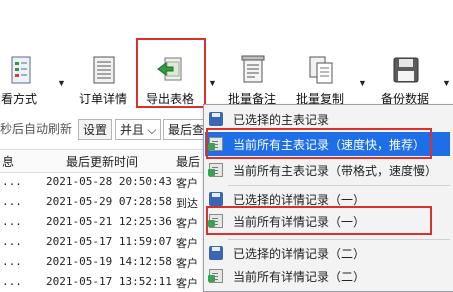 Image resolution: width=453 pixels, height=292 pixels. What do you see at coordinates (95, 129) in the screenshot?
I see `settings-button: 设置` at bounding box center [95, 129].